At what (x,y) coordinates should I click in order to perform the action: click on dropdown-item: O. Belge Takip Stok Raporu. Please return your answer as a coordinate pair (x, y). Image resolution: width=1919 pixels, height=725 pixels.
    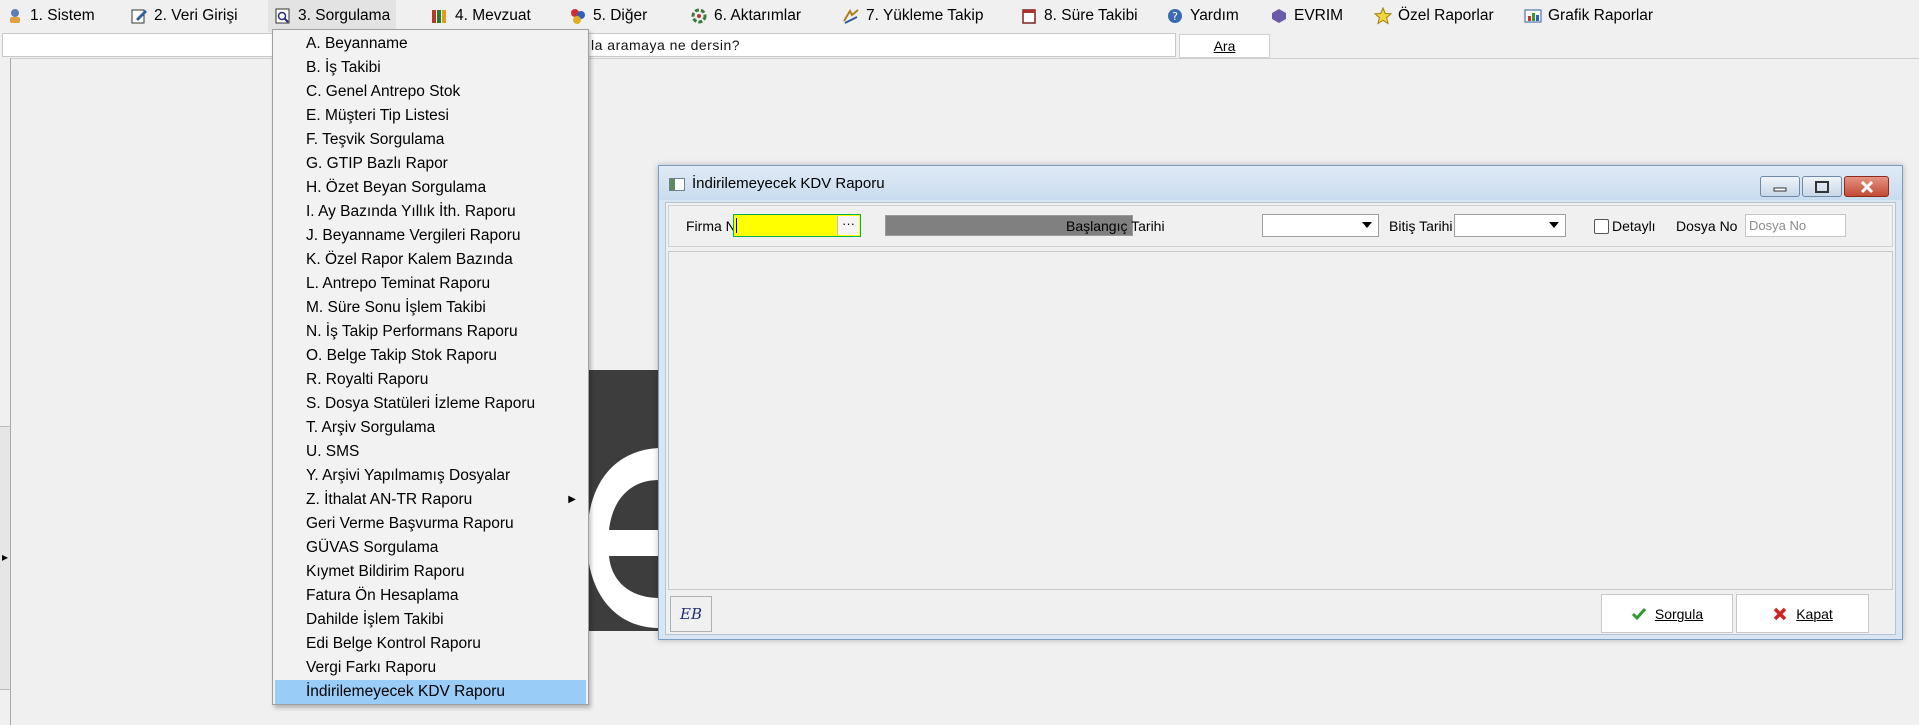
    Looking at the image, I should click on (430, 356).